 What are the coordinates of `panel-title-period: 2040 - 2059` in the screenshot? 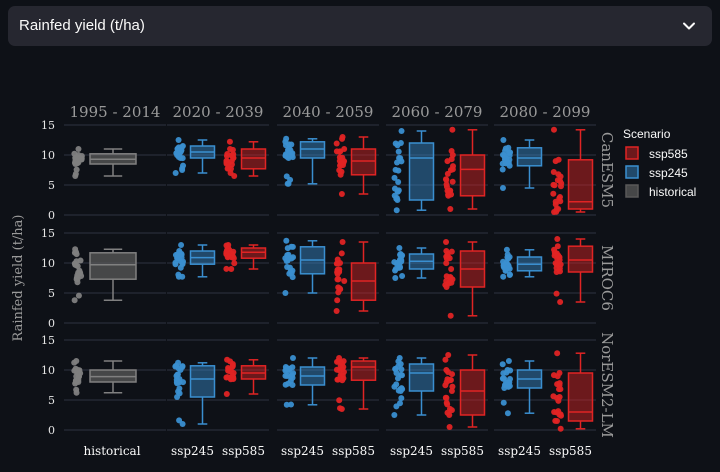 It's located at (328, 112).